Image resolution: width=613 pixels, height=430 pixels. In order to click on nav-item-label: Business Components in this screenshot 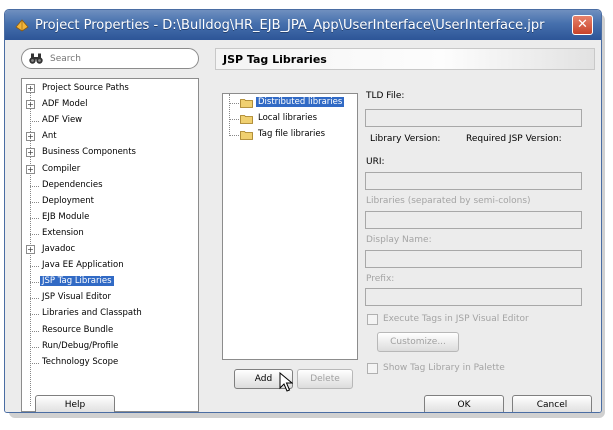, I will do `click(89, 152)`.